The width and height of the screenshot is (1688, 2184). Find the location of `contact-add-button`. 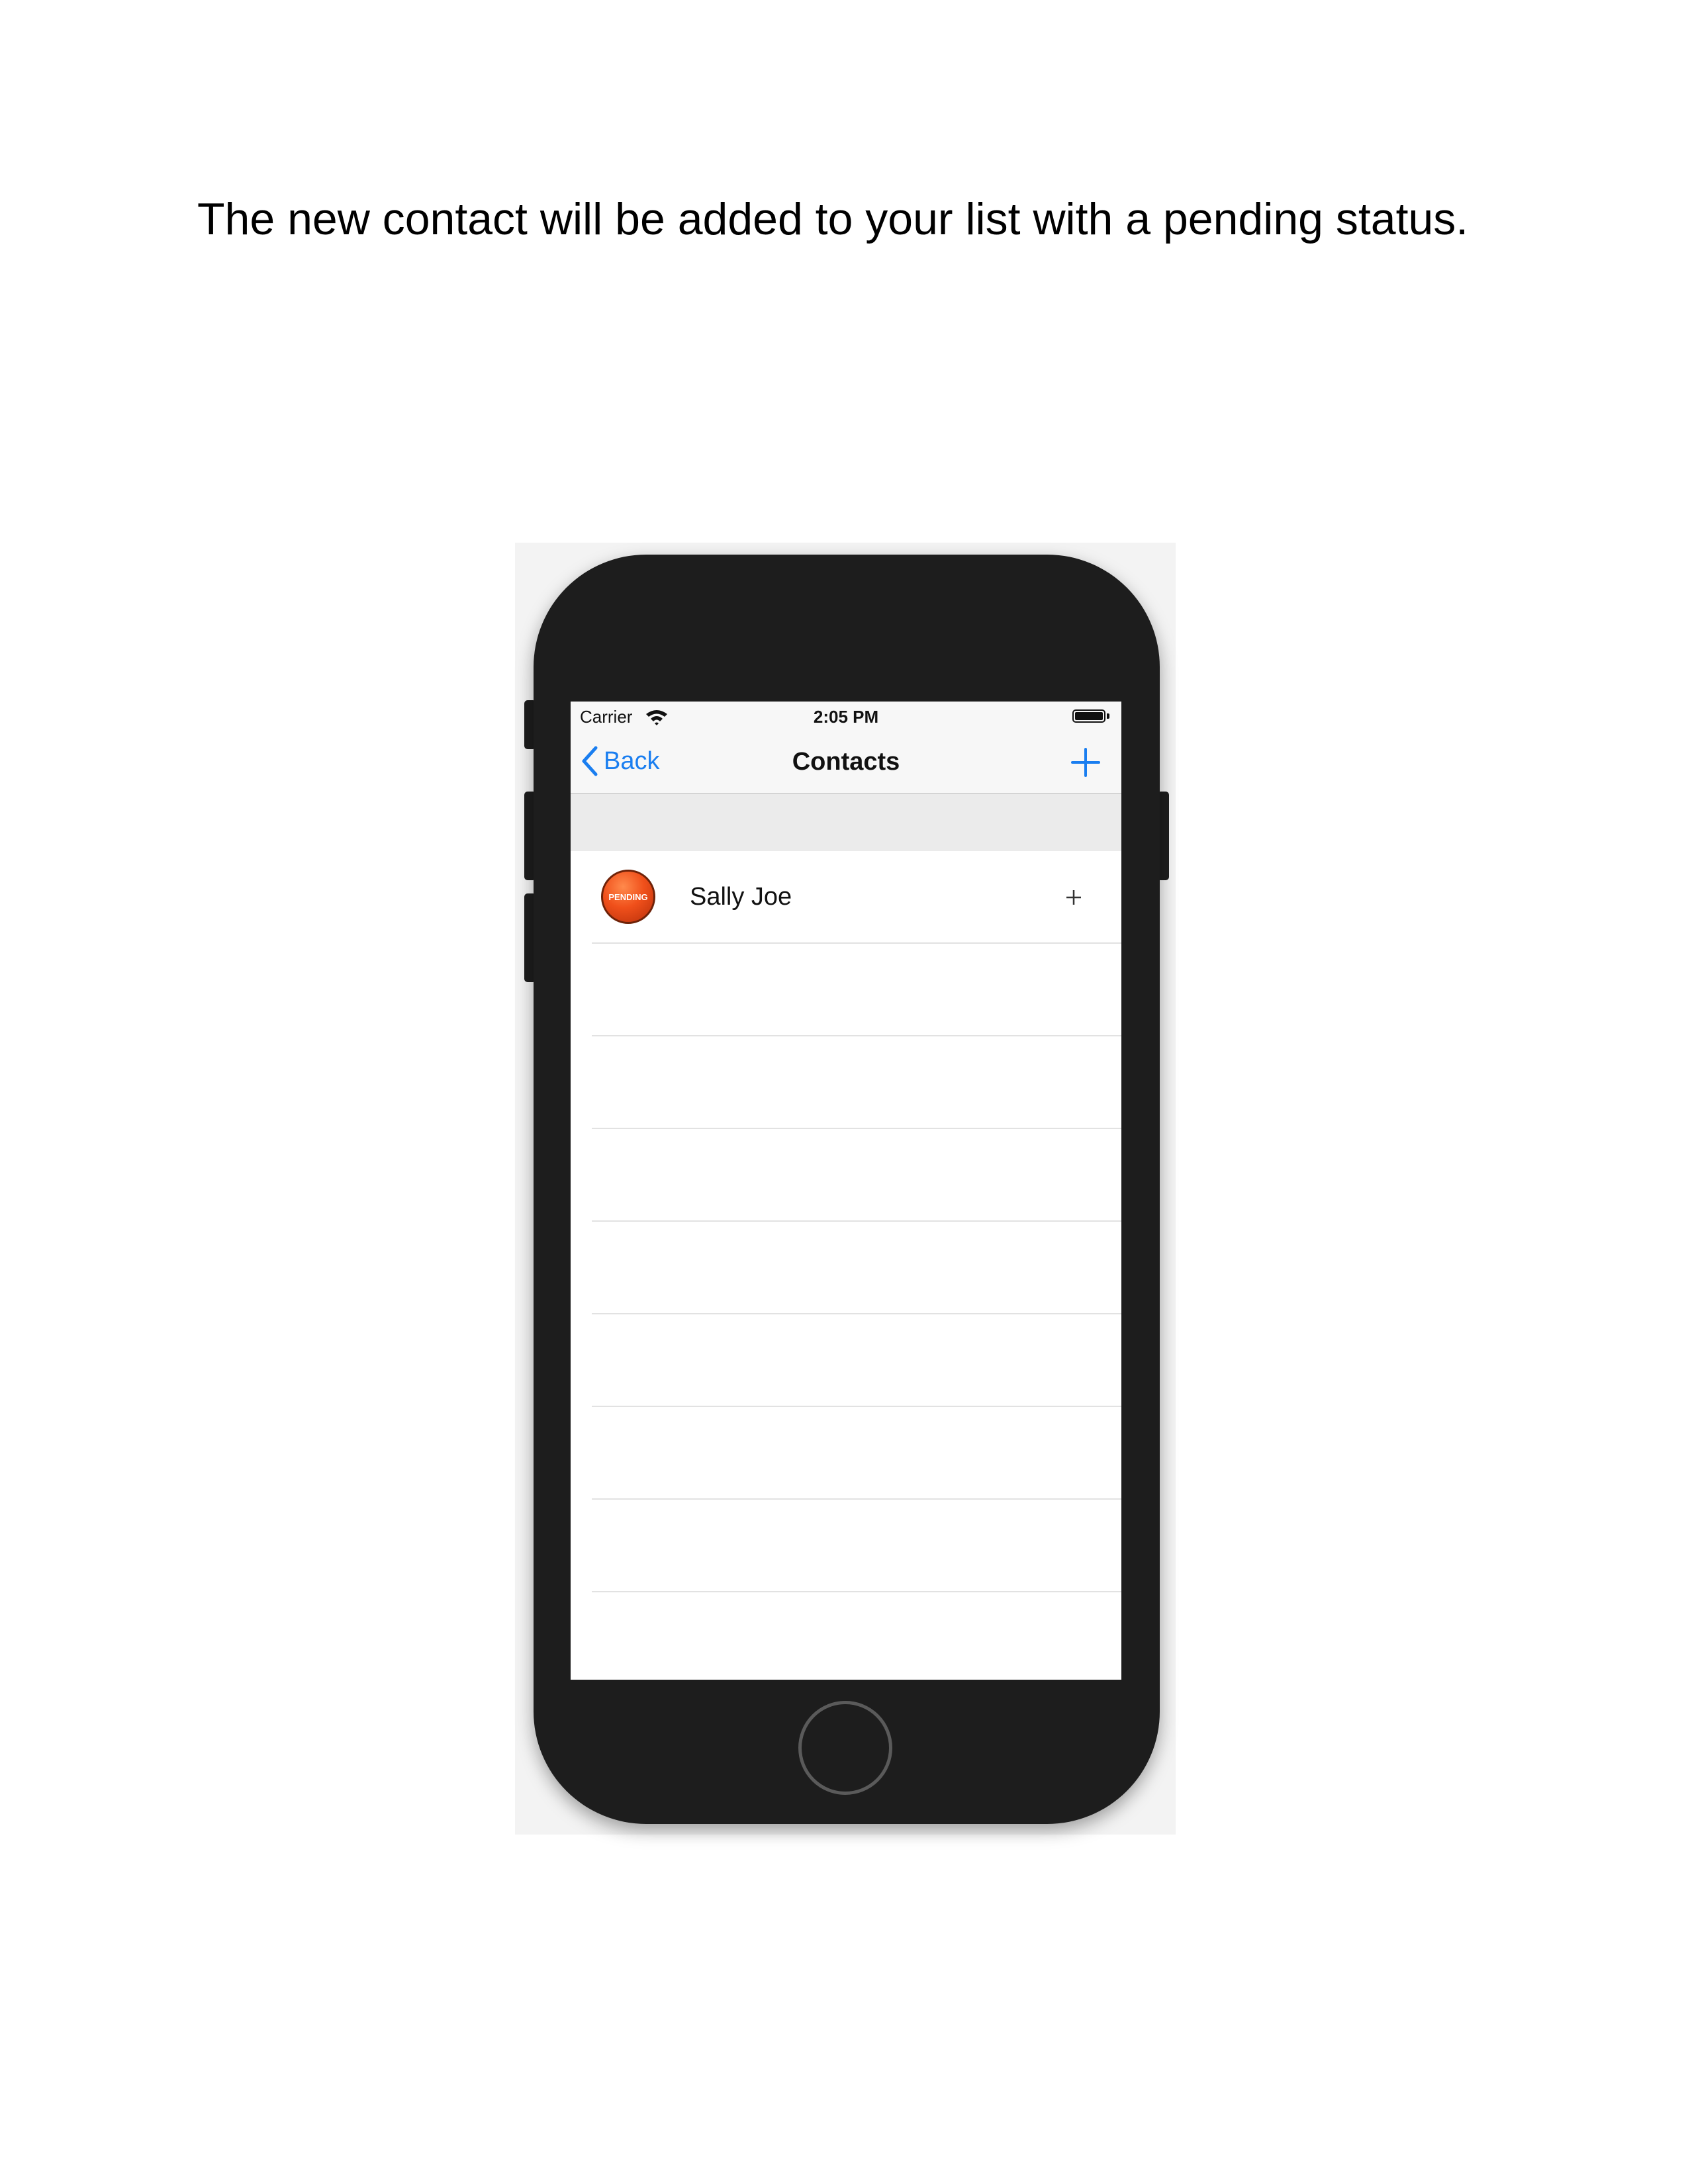

contact-add-button is located at coordinates (1073, 897).